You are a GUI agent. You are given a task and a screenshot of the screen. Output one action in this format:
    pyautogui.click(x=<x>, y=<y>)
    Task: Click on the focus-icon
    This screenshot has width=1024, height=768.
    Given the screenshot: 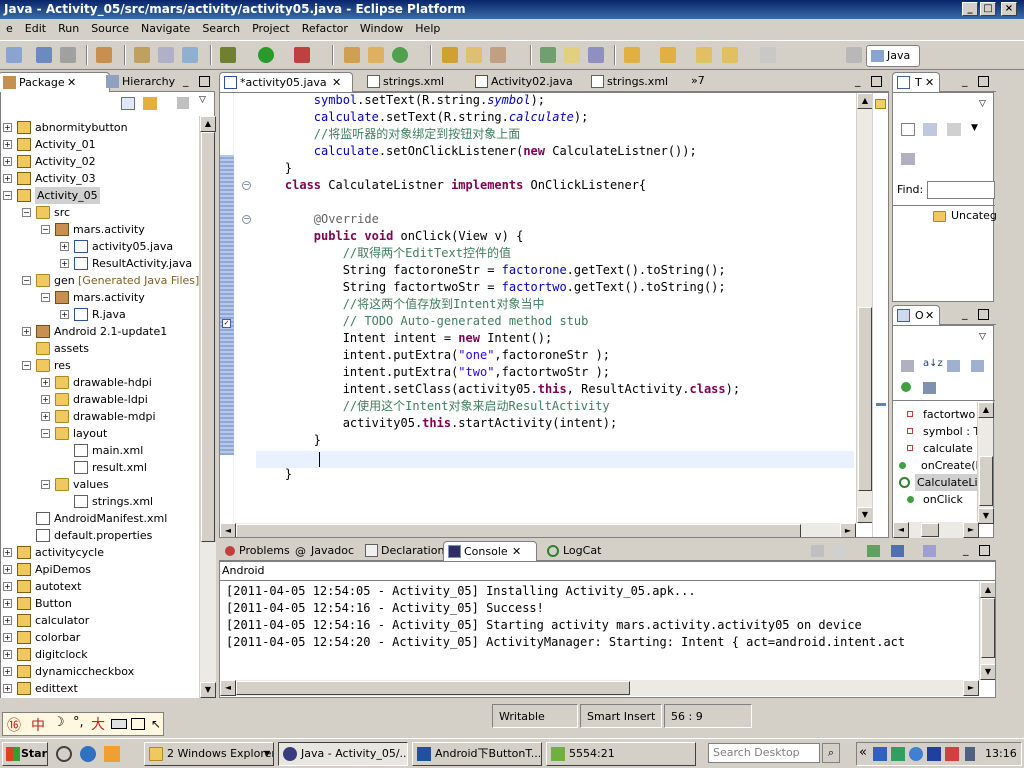 What is the action you would take?
    pyautogui.click(x=908, y=159)
    